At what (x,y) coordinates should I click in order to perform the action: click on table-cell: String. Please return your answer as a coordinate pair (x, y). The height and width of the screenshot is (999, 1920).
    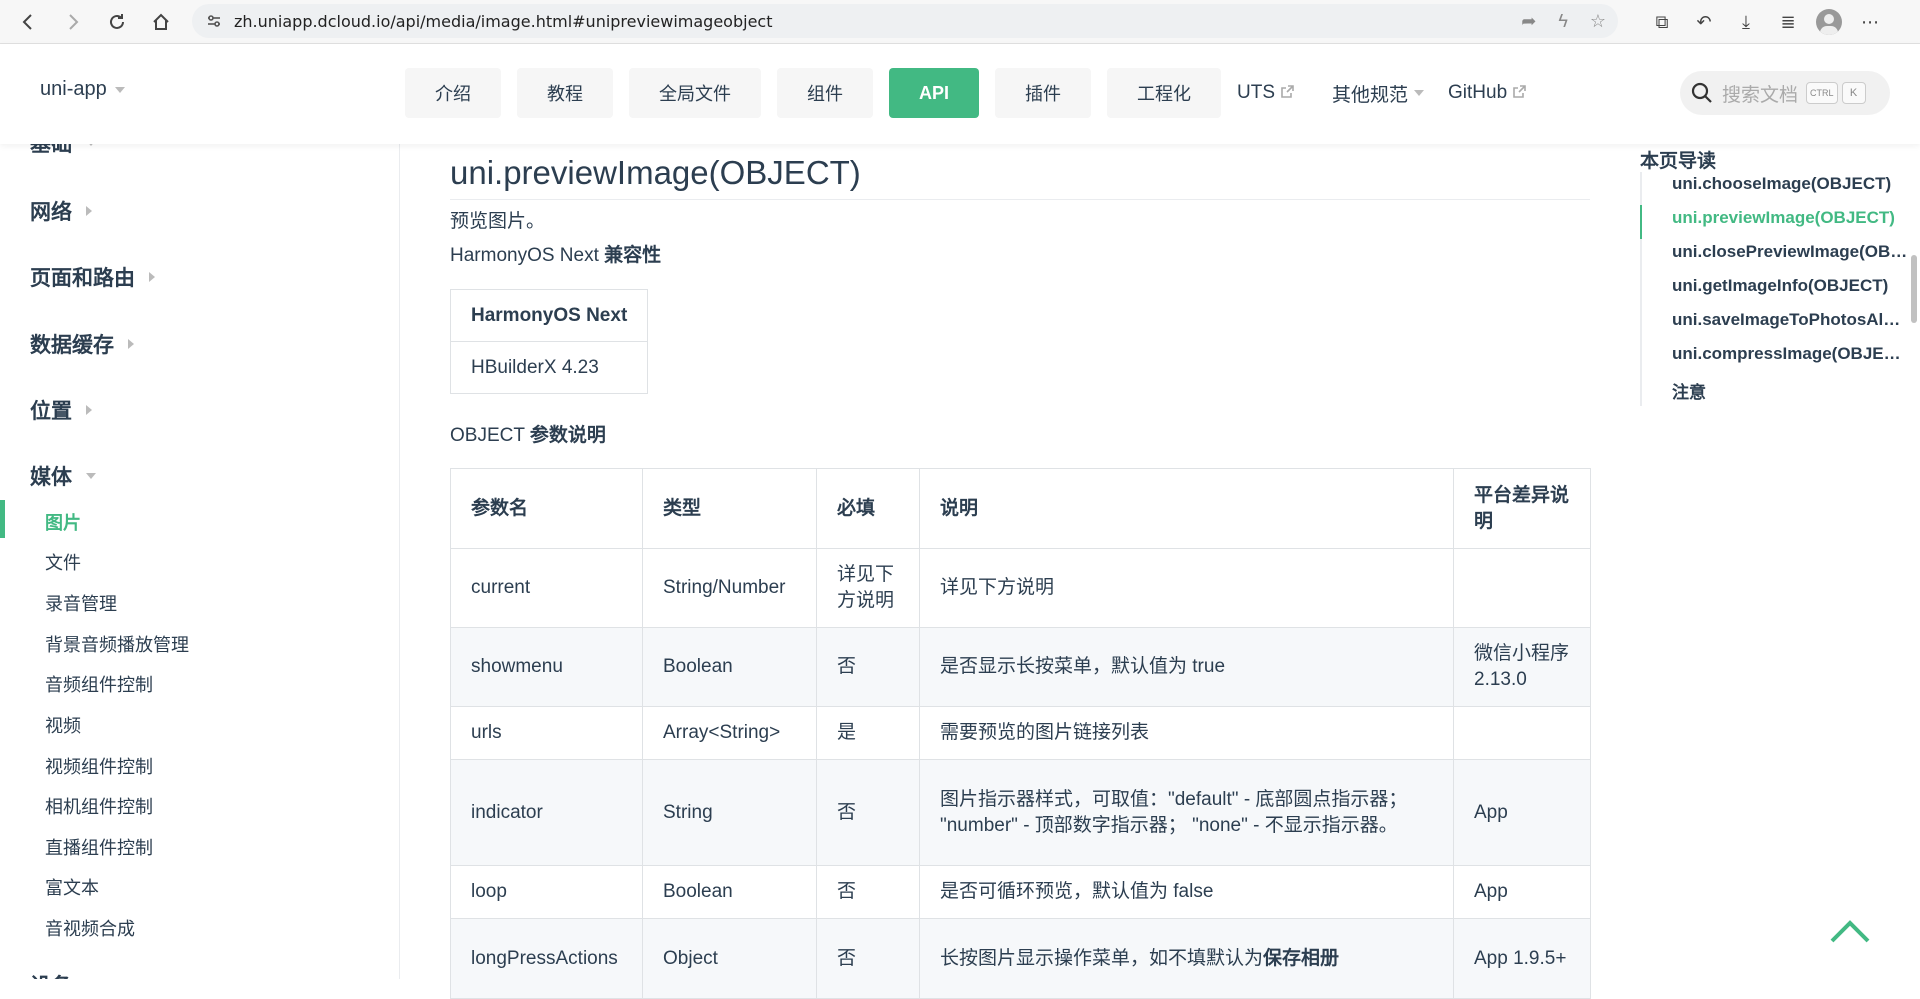
    Looking at the image, I should click on (729, 812).